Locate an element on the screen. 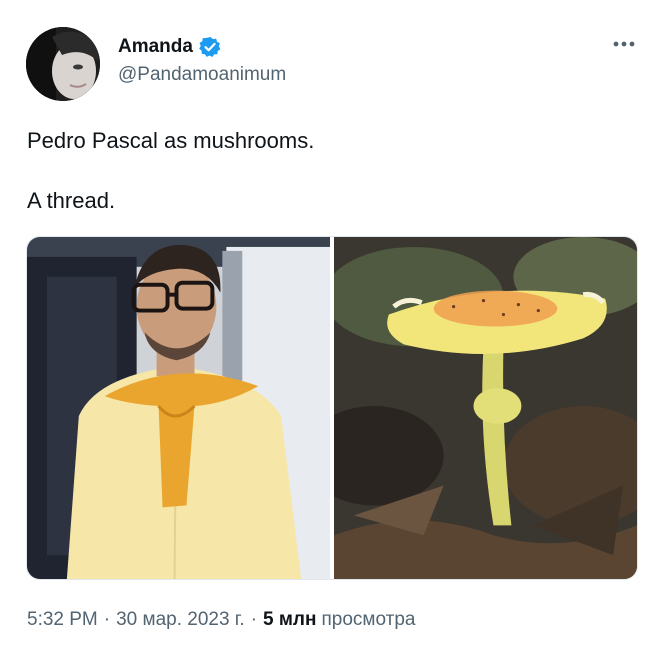 The height and width of the screenshot is (660, 666). tweet-text: Pedro Pascal as mushrooms. A thread. is located at coordinates (170, 171).